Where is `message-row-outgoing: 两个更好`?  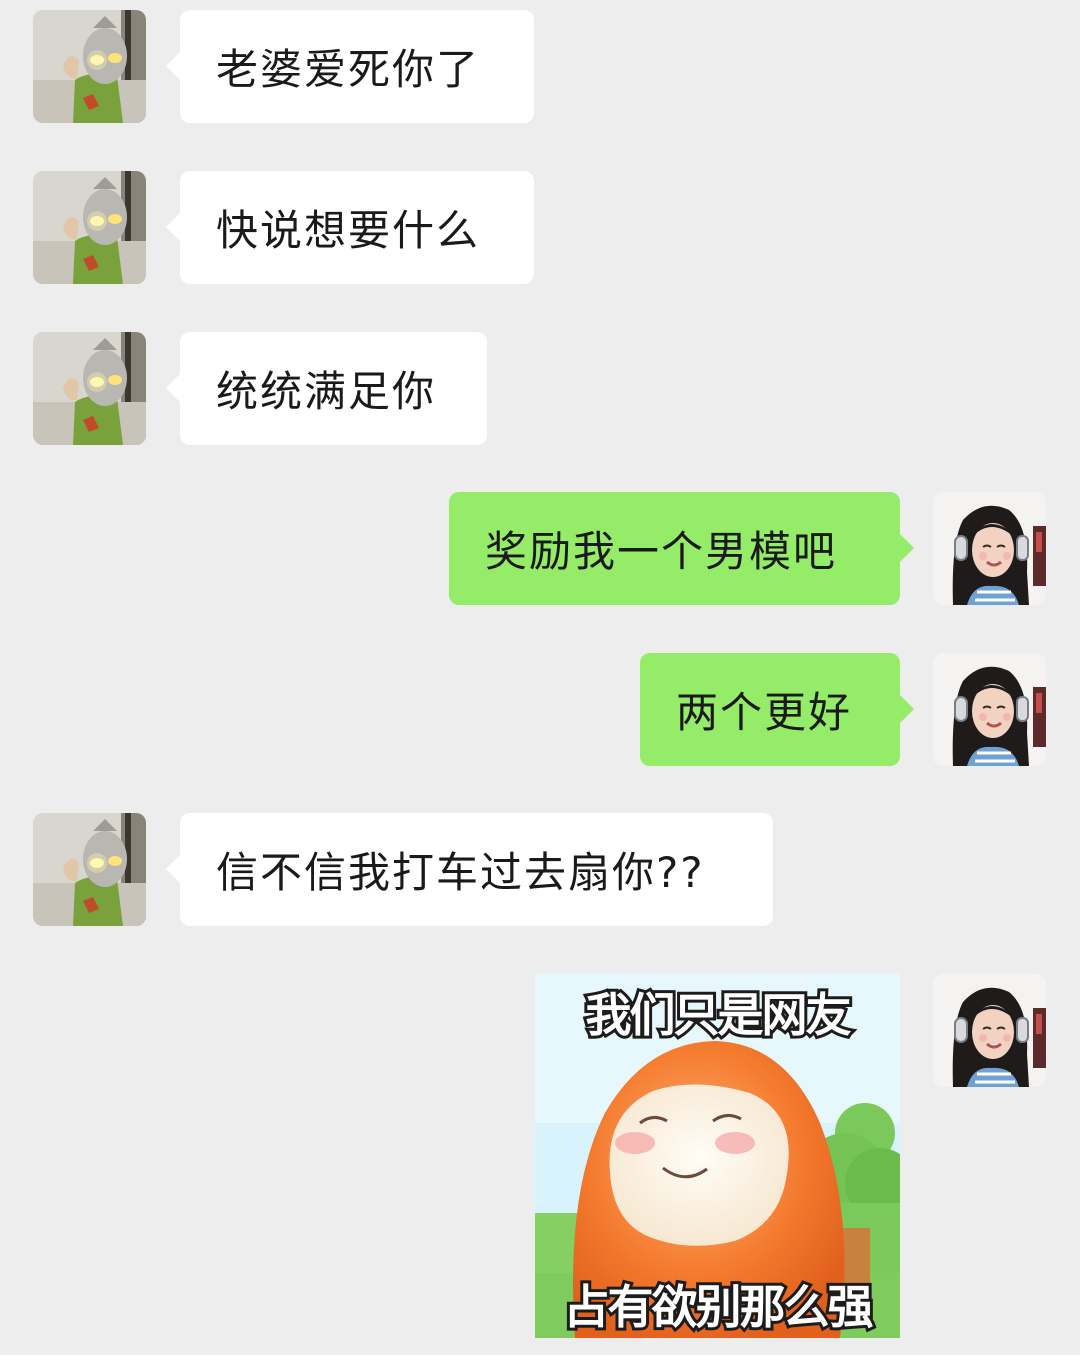
message-row-outgoing: 两个更好 is located at coordinates (540, 709).